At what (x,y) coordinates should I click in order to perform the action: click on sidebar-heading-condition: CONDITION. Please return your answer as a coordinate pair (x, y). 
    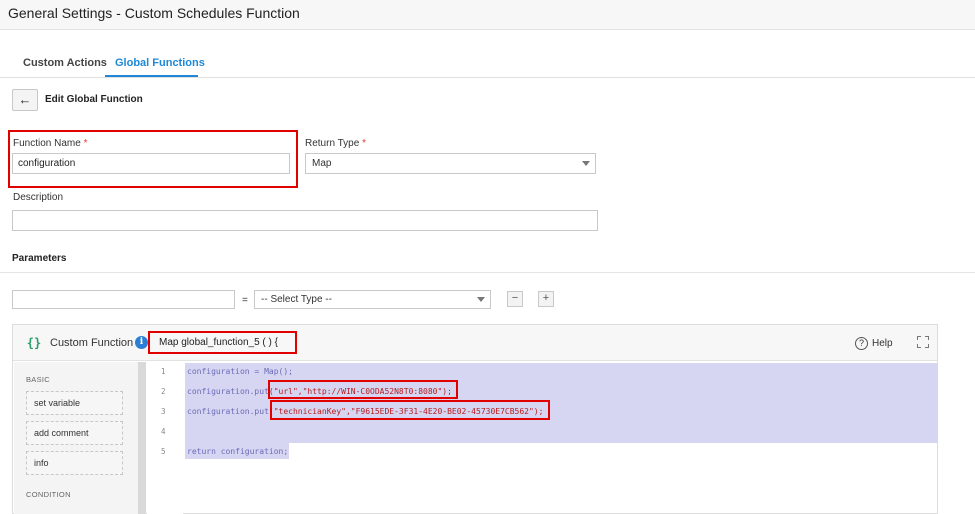
    Looking at the image, I should click on (48, 494).